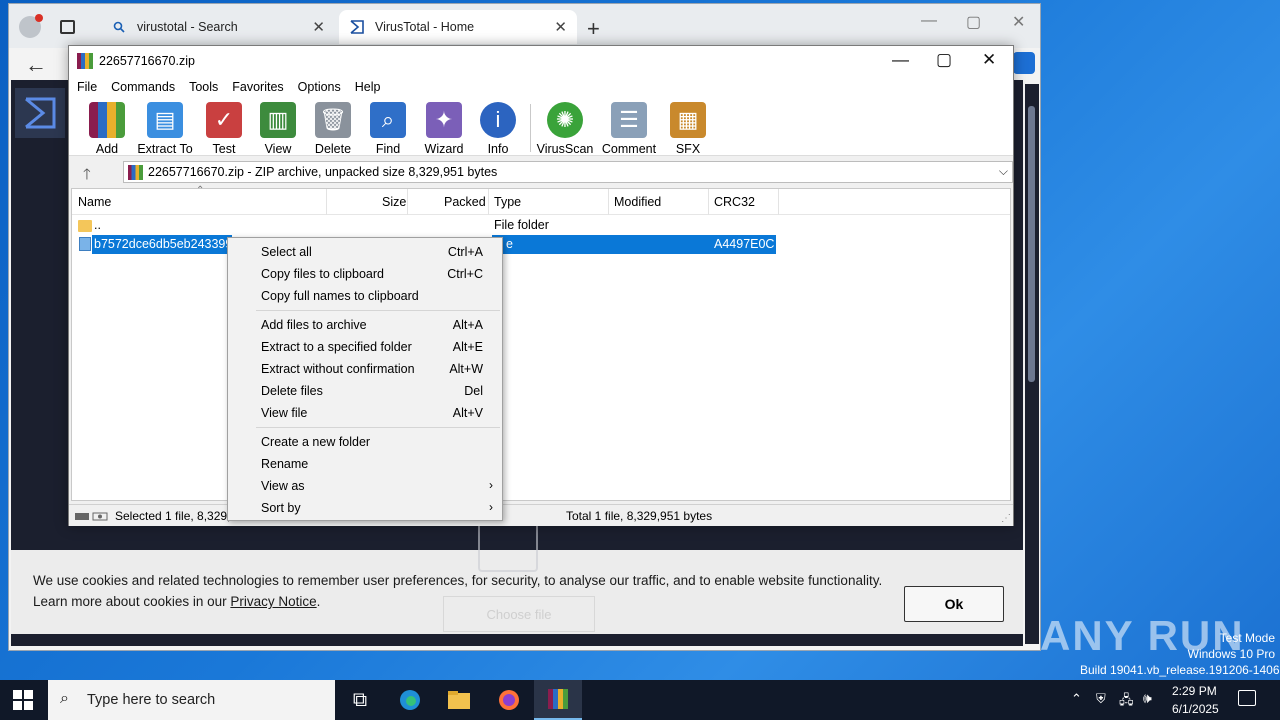 Image resolution: width=1280 pixels, height=720 pixels. What do you see at coordinates (1195, 709) in the screenshot?
I see `clock-date: 6/1/2025` at bounding box center [1195, 709].